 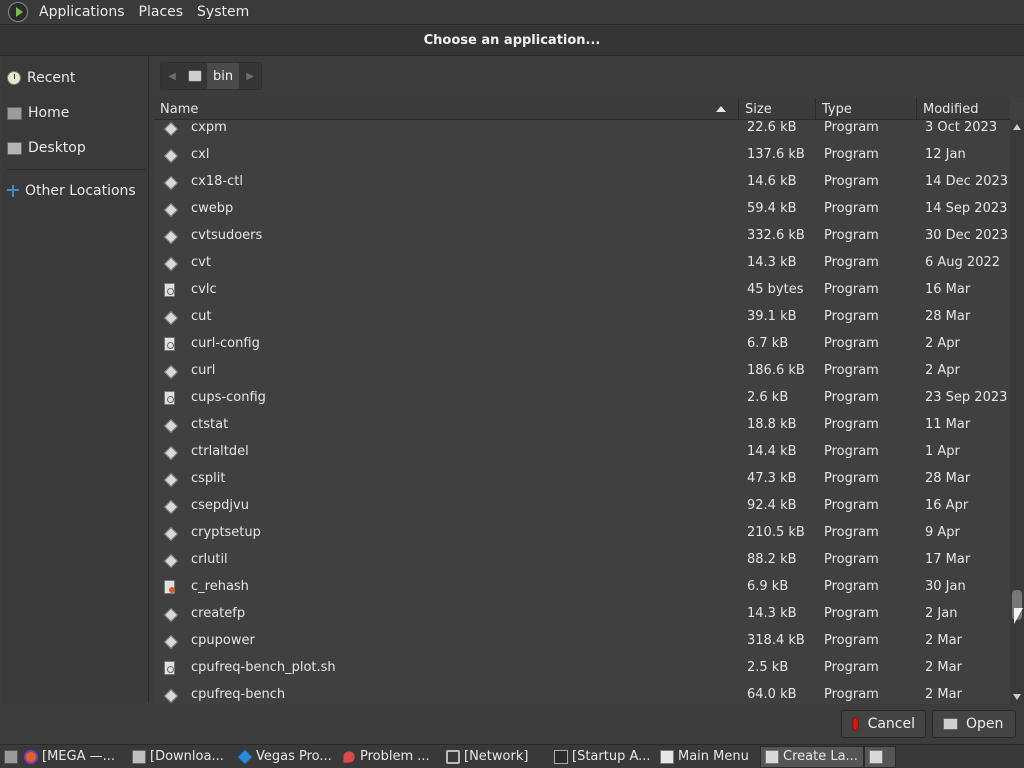 I want to click on places-sidebar: Recent Home Desktop Other Locations, so click(x=75, y=379).